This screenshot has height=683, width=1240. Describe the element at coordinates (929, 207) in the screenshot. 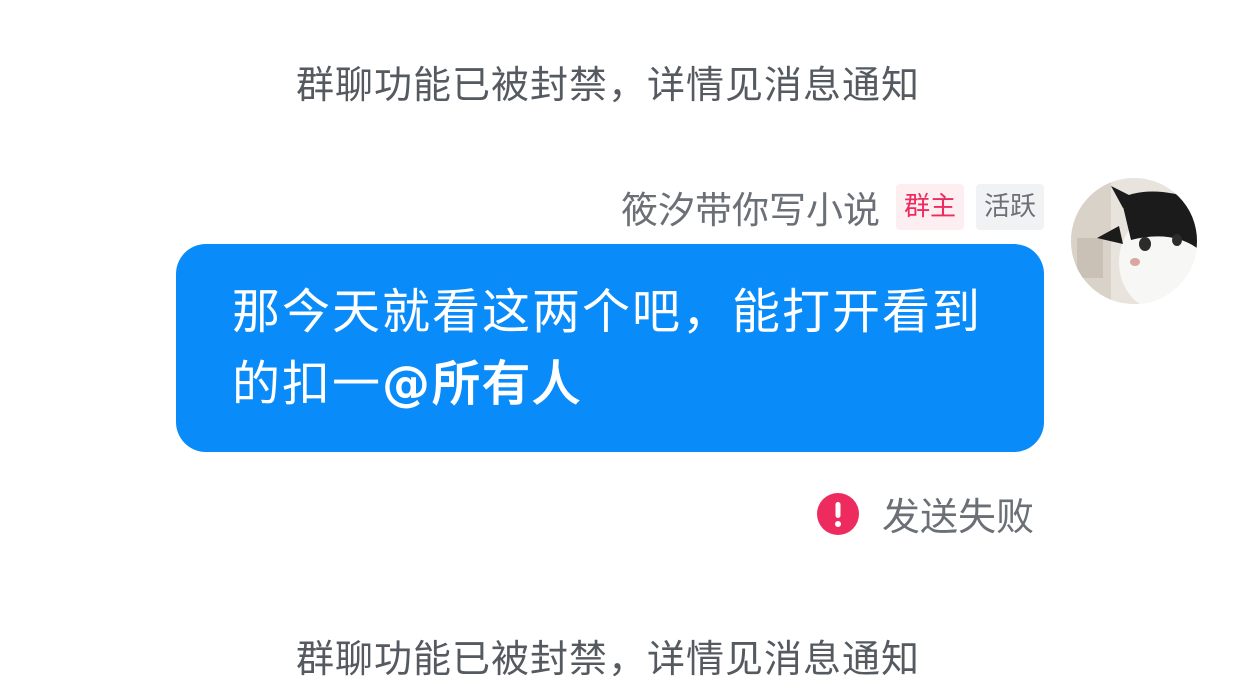

I see `owner-badge: 群主` at that location.